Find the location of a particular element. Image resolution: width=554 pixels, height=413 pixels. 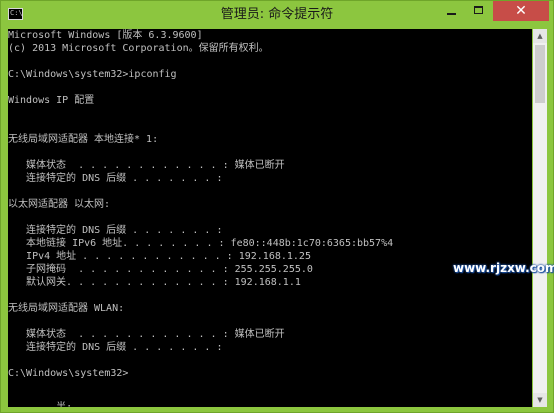

scroll-up-arrow-icon: ▲ is located at coordinates (540, 36).